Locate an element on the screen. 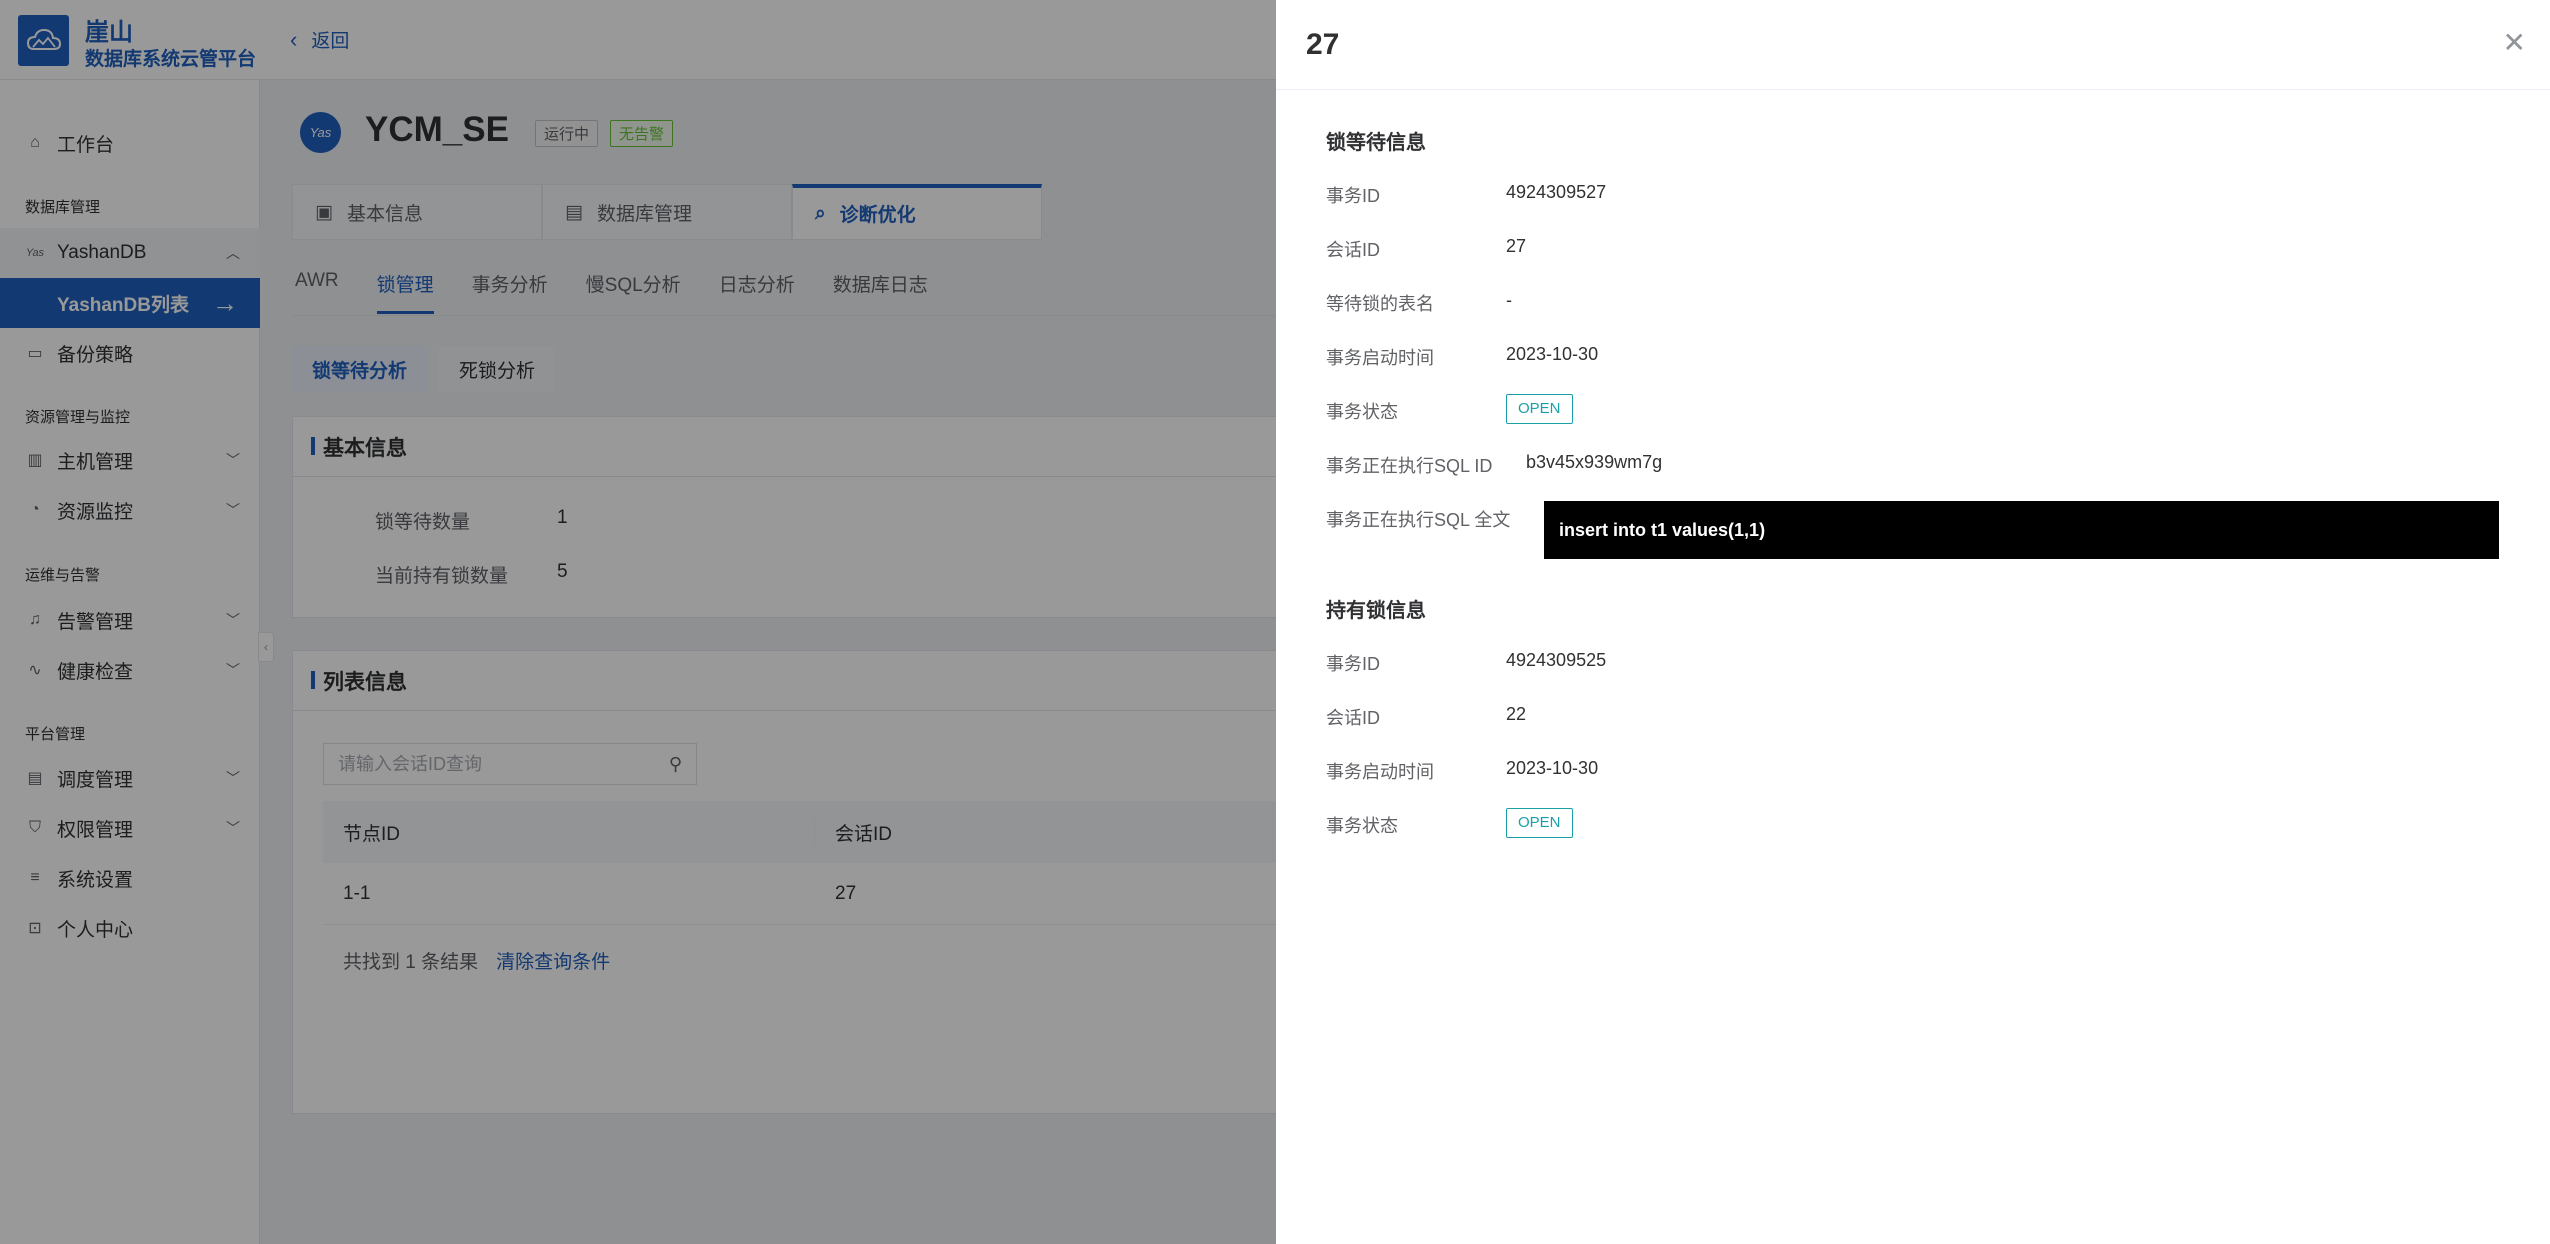 The width and height of the screenshot is (2550, 1244). sql-text-block: insert into t1 values(1,1) is located at coordinates (2021, 530).